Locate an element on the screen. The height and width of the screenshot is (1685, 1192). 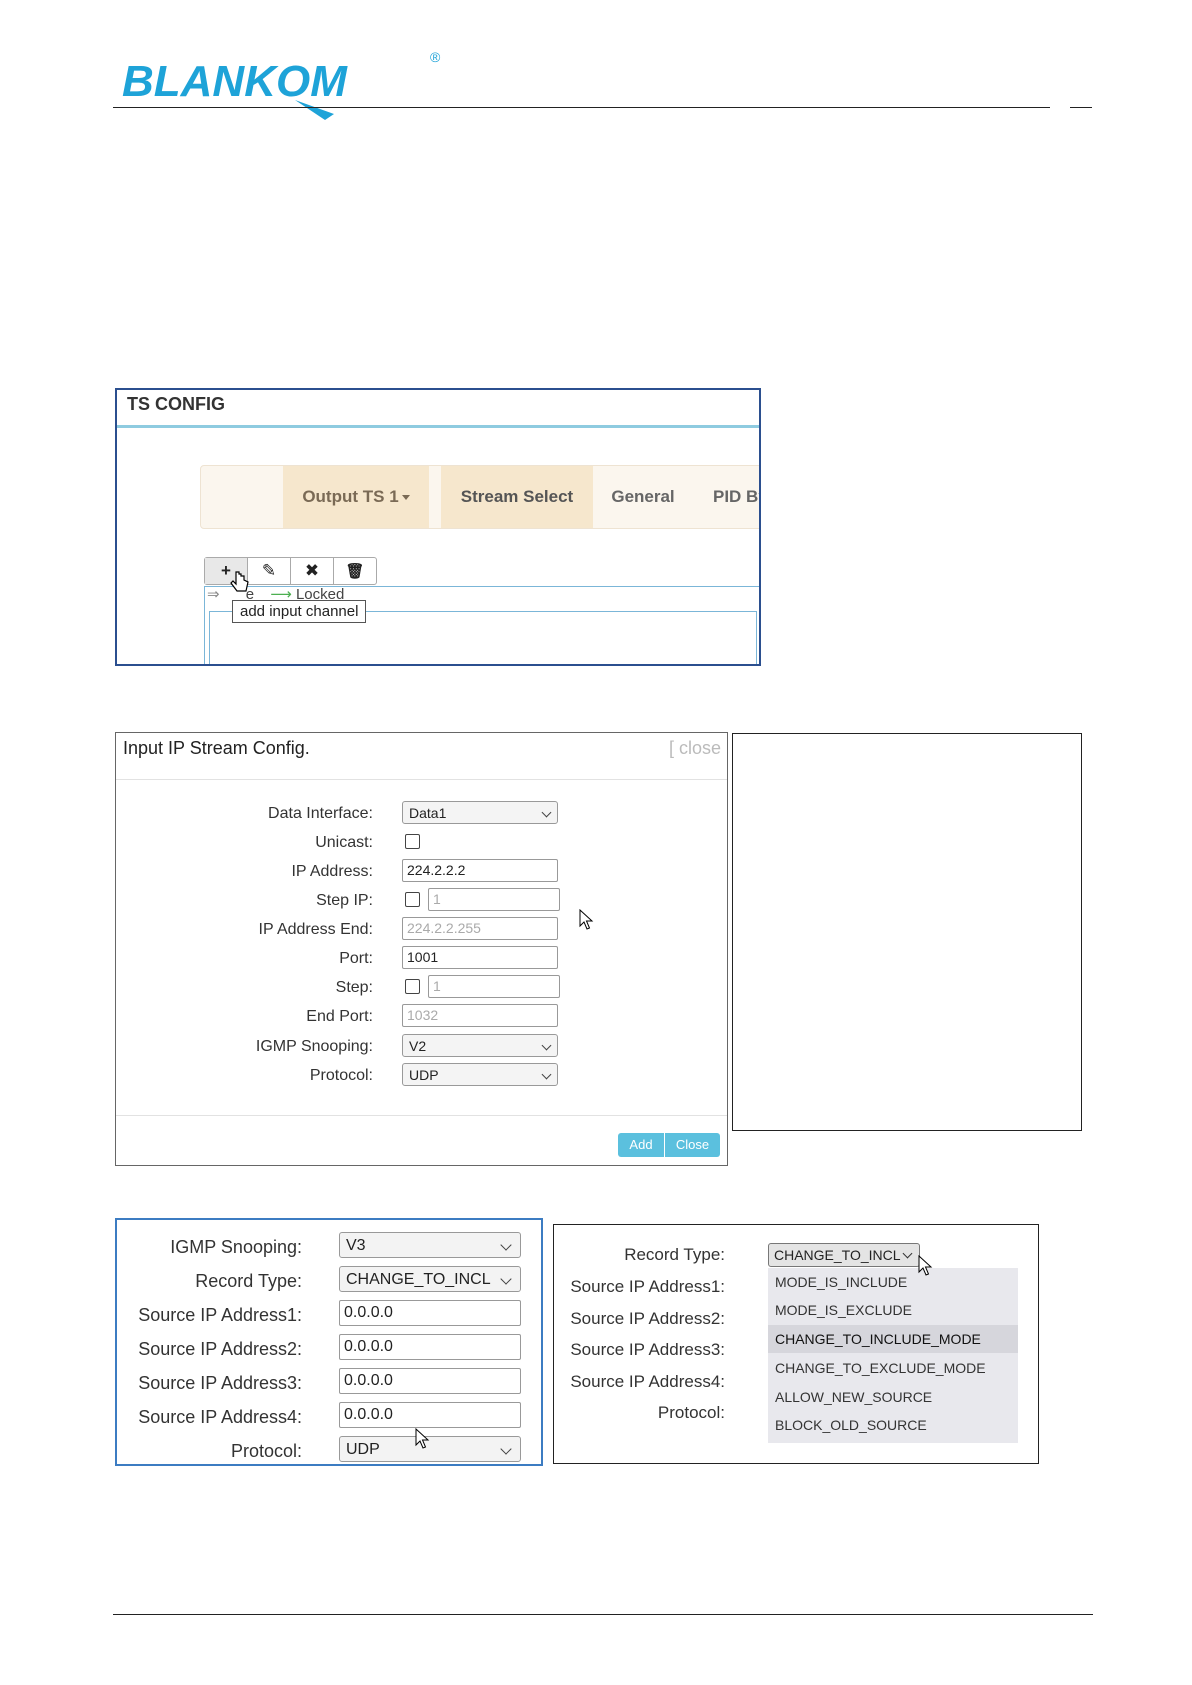
src1-label: Source IP Address1: is located at coordinates (220, 1315).